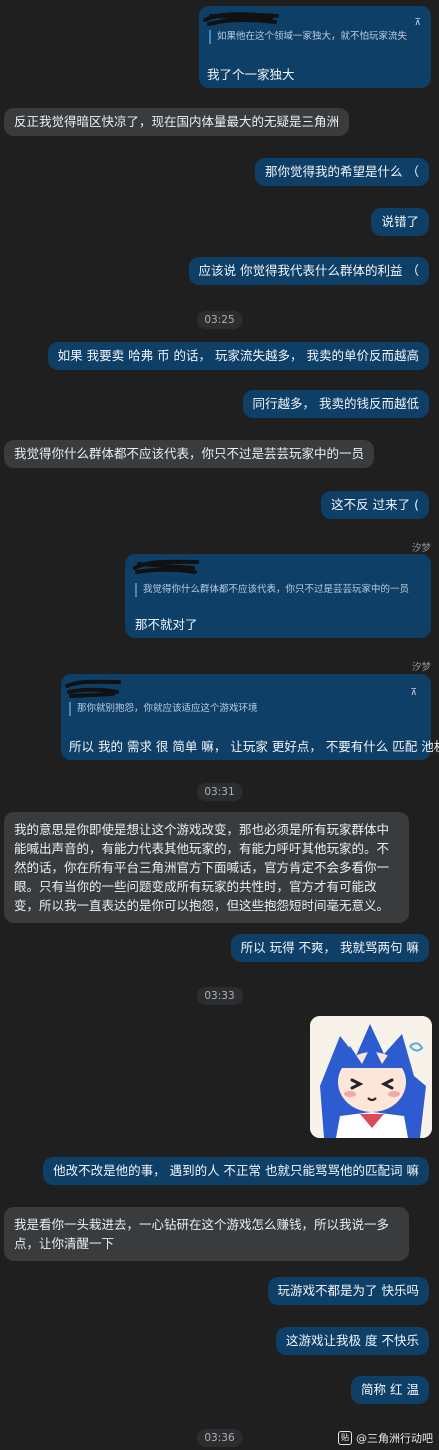 The height and width of the screenshot is (1450, 439). Describe the element at coordinates (400, 222) in the screenshot. I see `outgoing-message: 说错了` at that location.